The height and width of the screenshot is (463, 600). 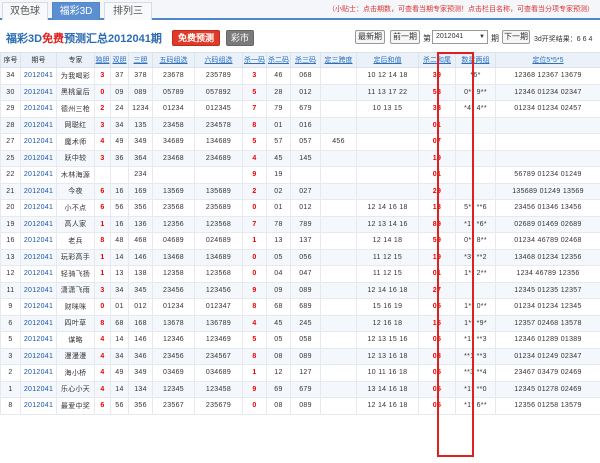 I want to click on result-label: 3d开奖结果：6 6 4, so click(x=563, y=39).